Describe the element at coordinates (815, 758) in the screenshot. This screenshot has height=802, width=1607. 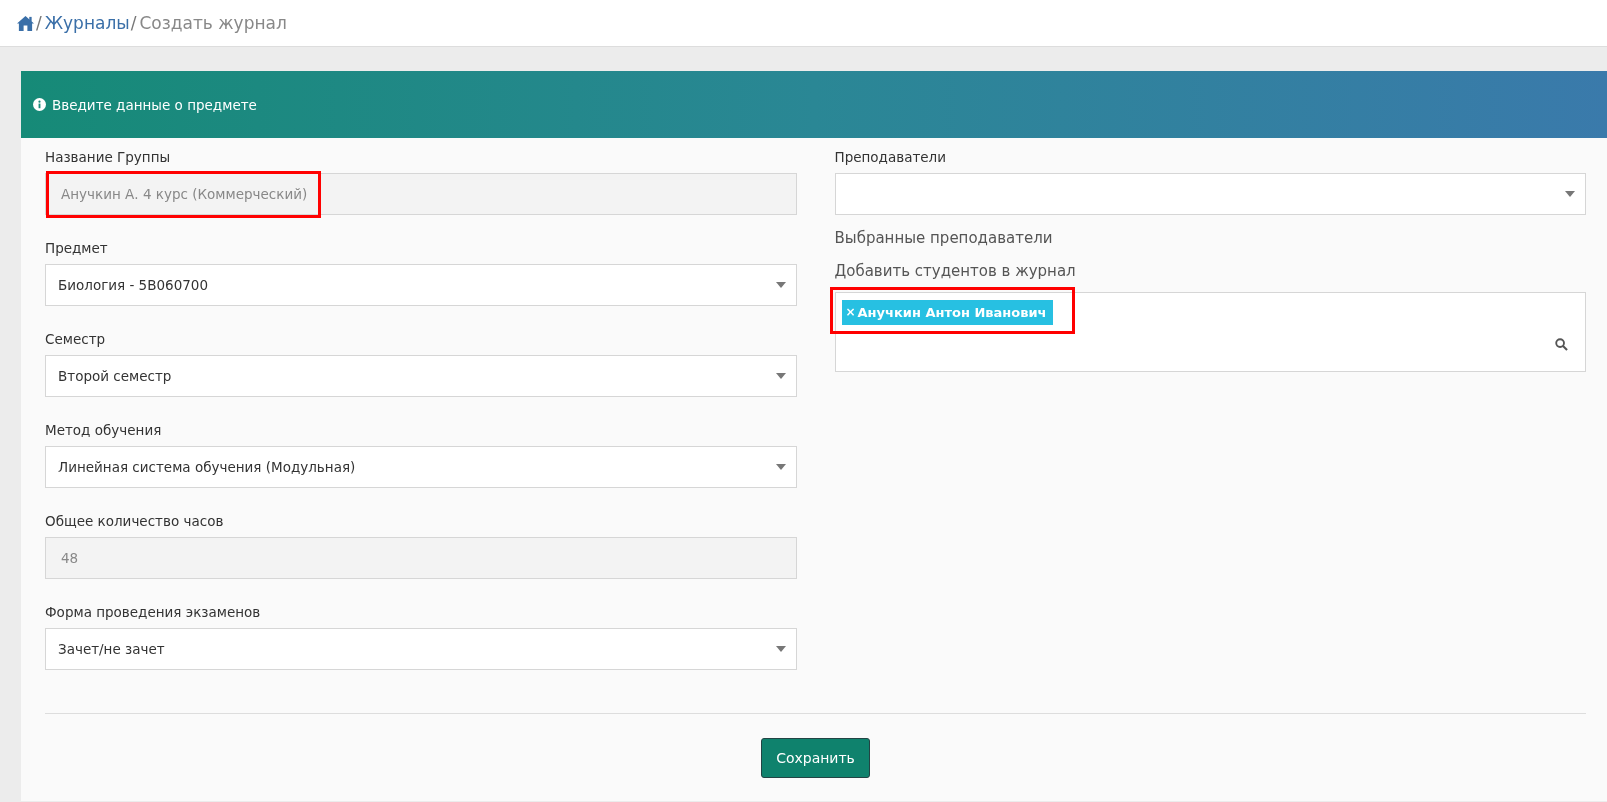
I see `save-button: Сохранить` at that location.